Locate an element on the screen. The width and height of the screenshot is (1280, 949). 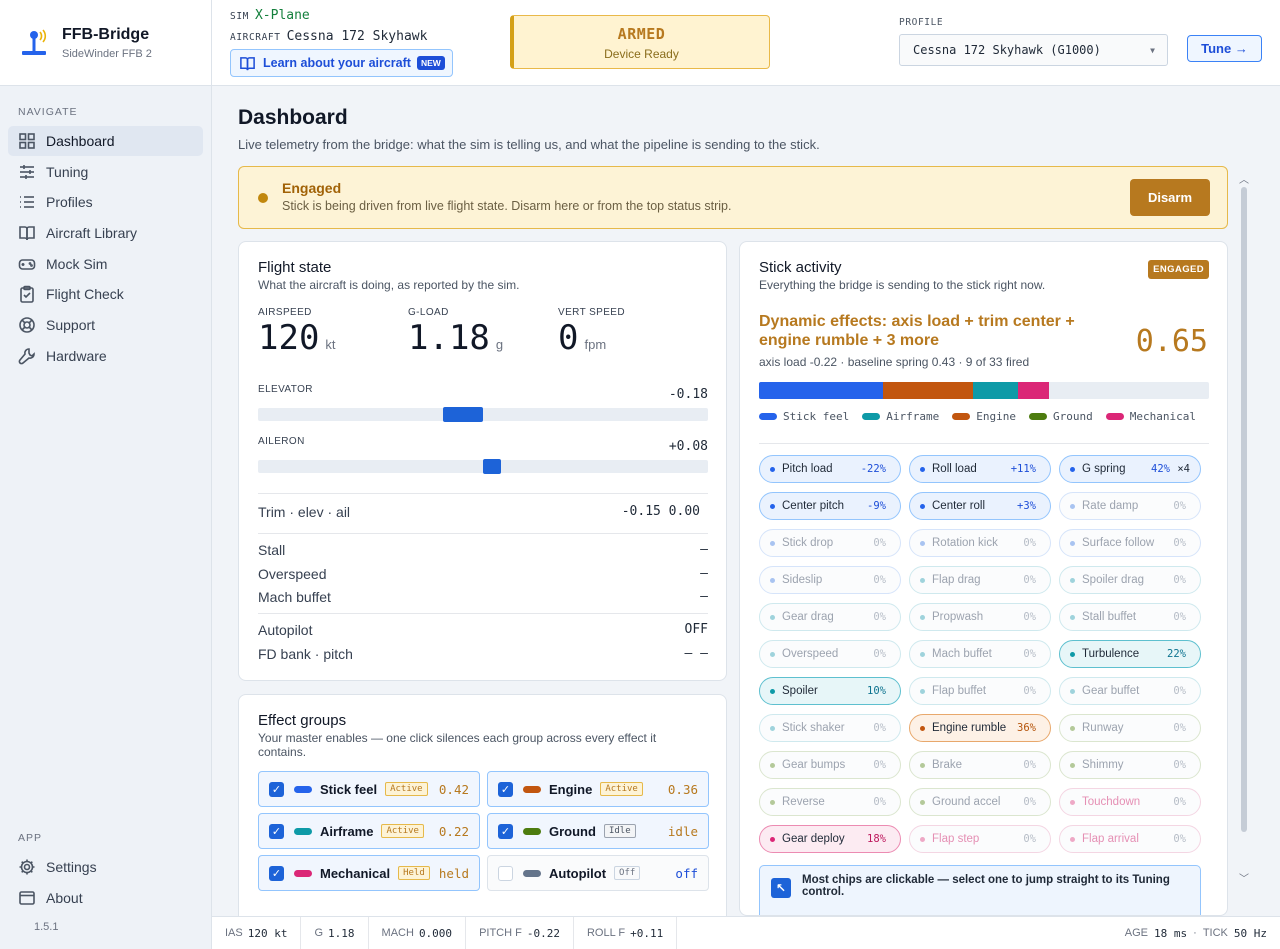
effect-chip-center-roll: Center roll +3% is located at coordinates (980, 506).